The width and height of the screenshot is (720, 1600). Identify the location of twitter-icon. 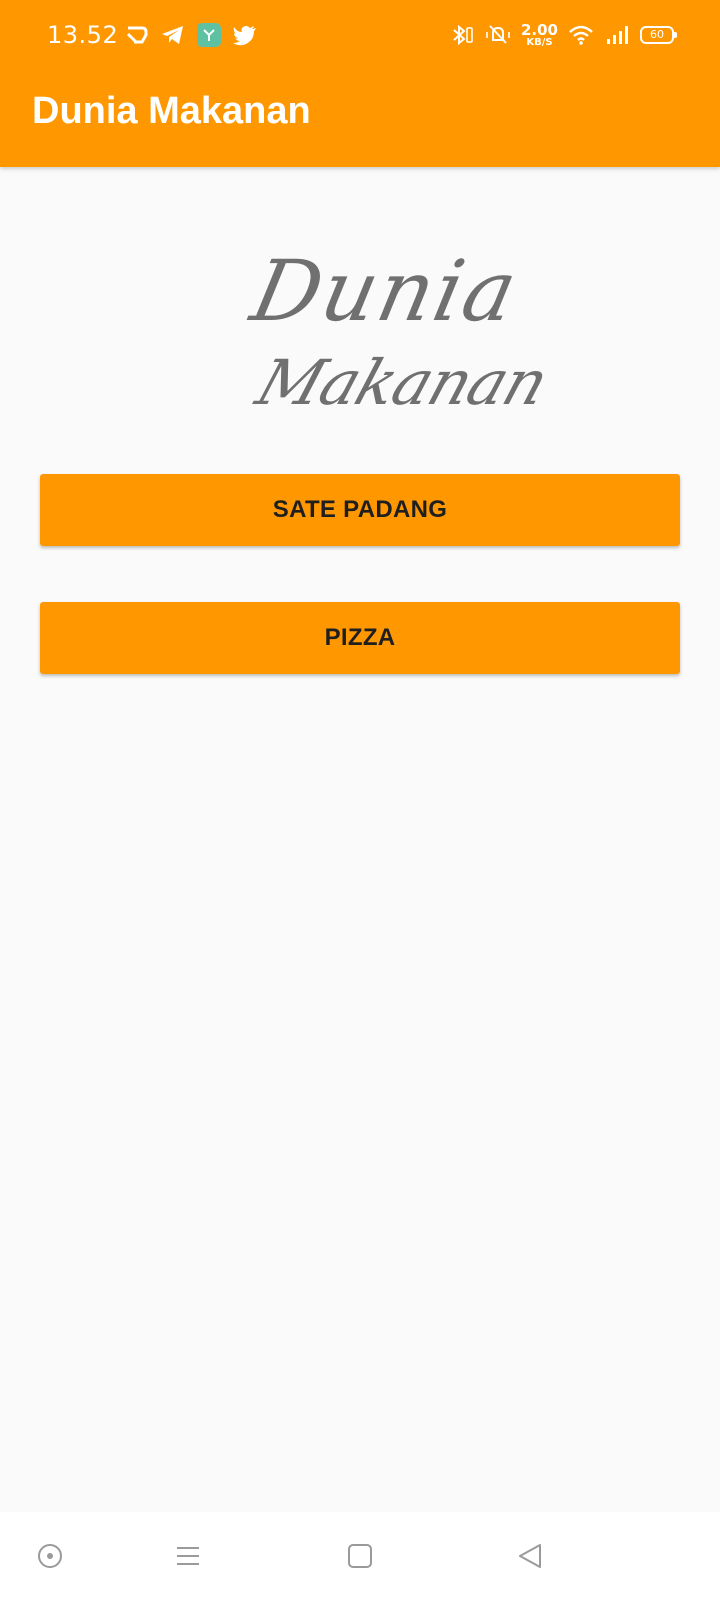
(244, 36).